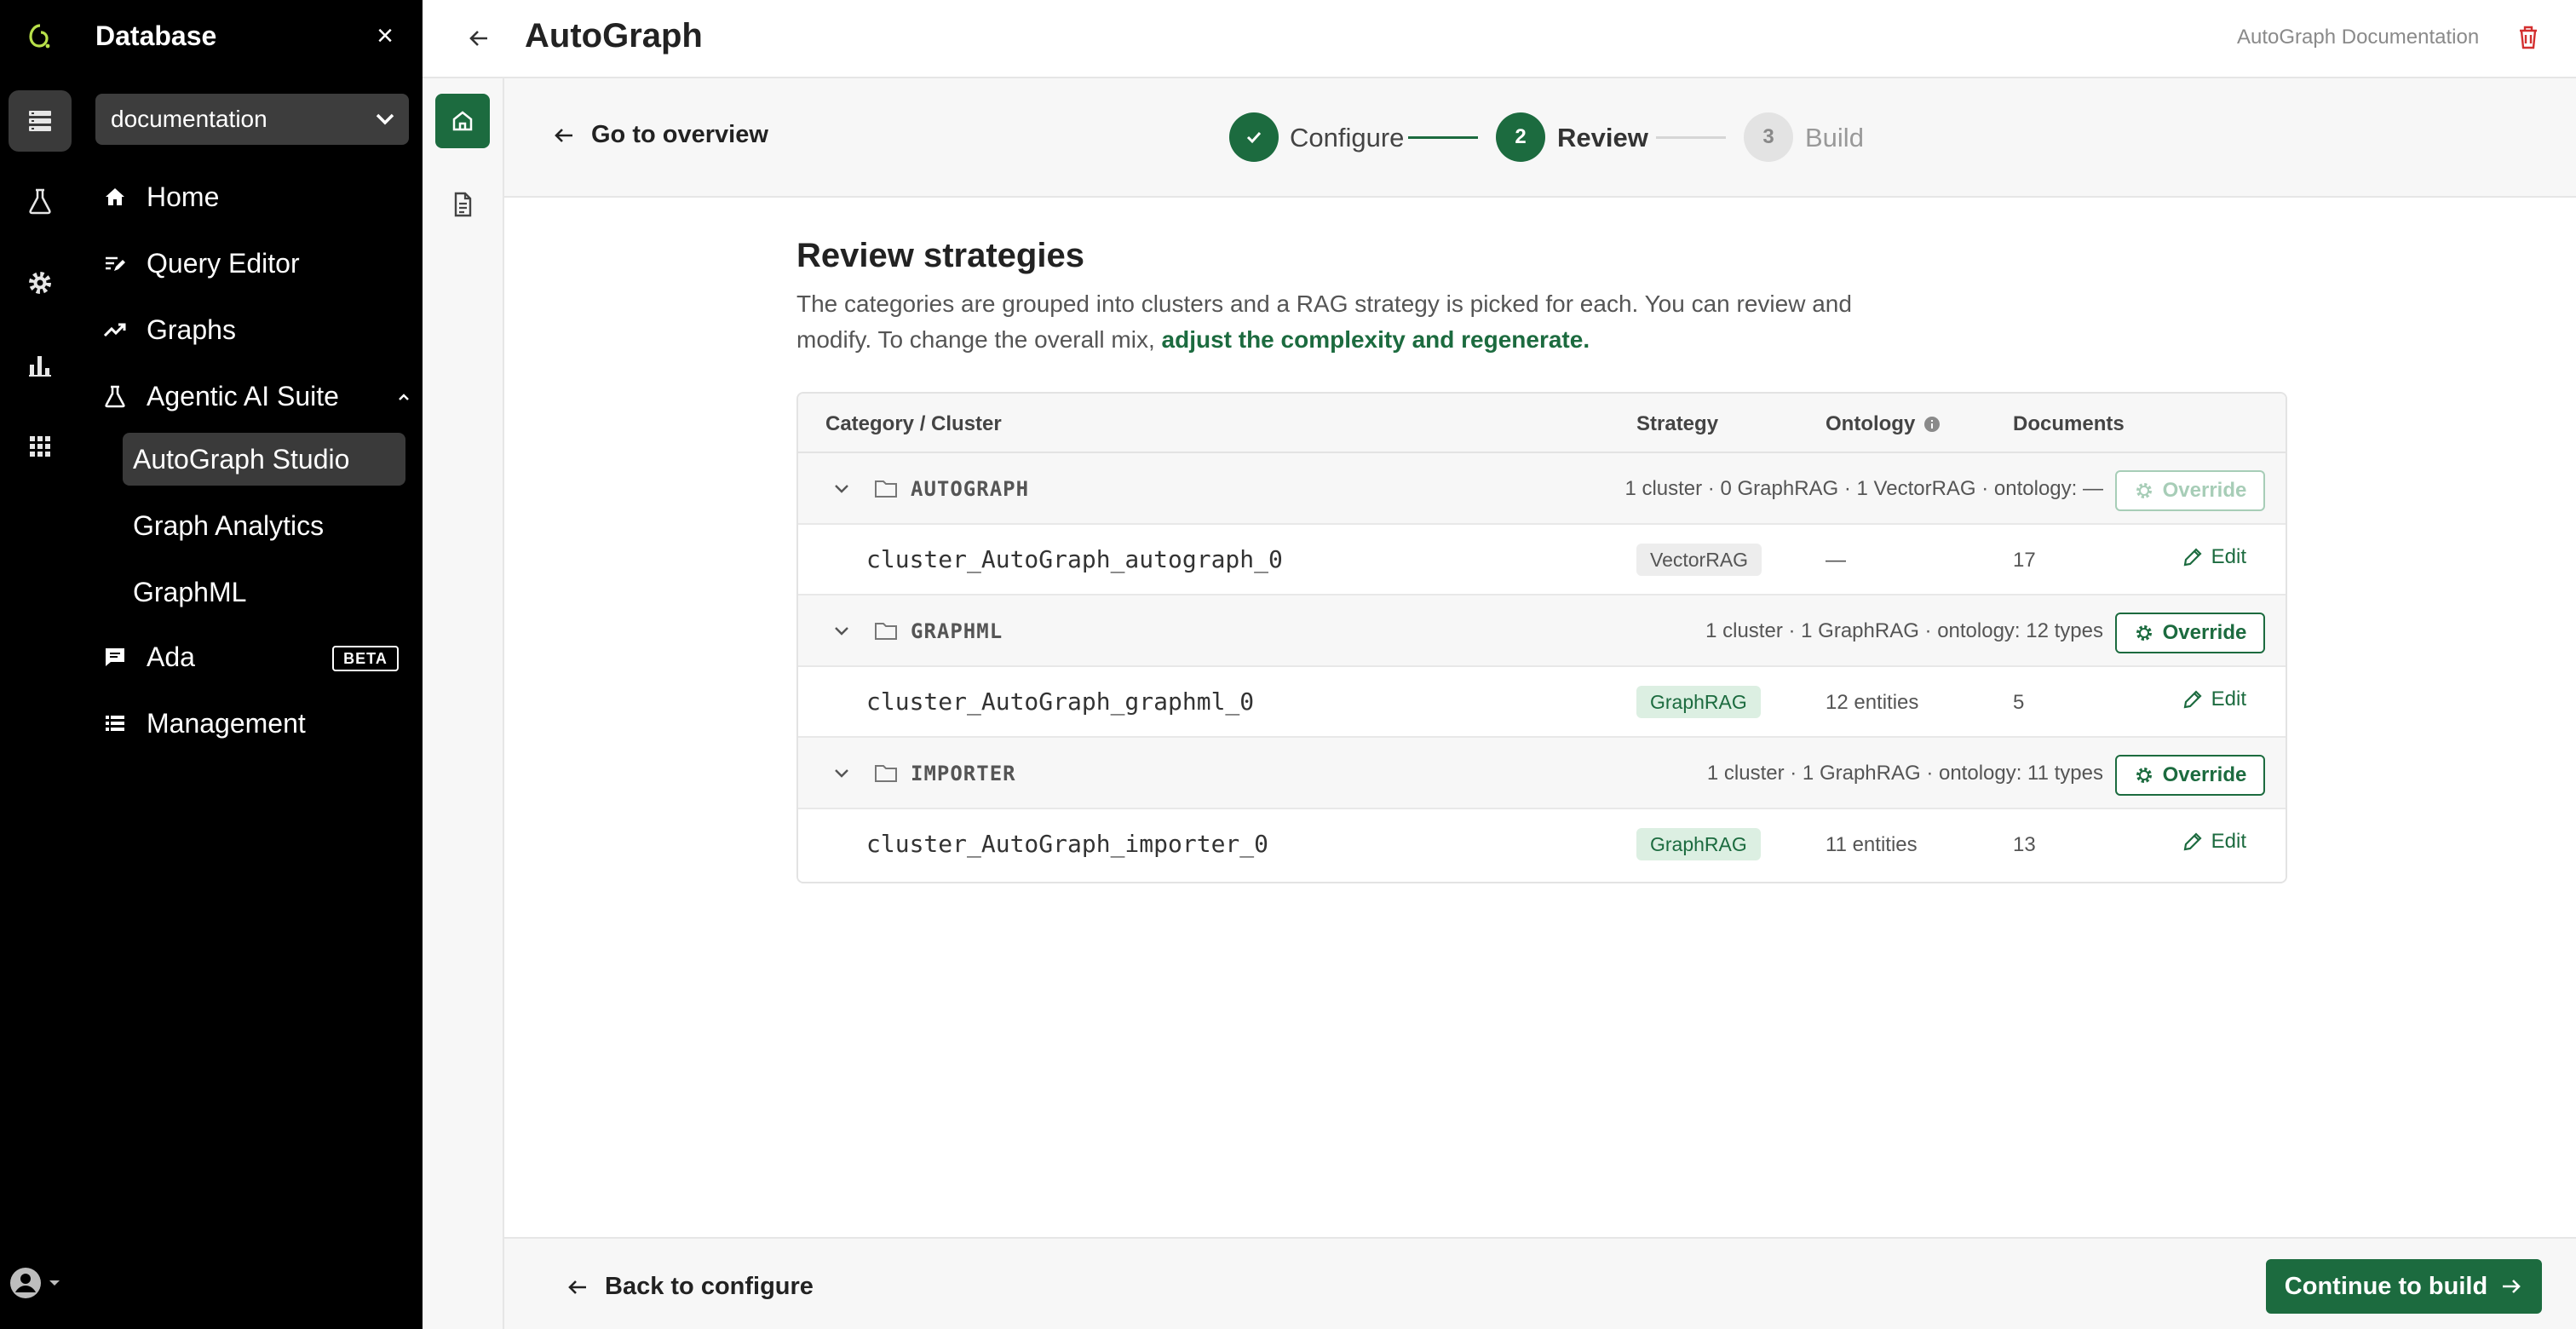  What do you see at coordinates (2025, 844) in the screenshot?
I see `cluster-documents: 13` at bounding box center [2025, 844].